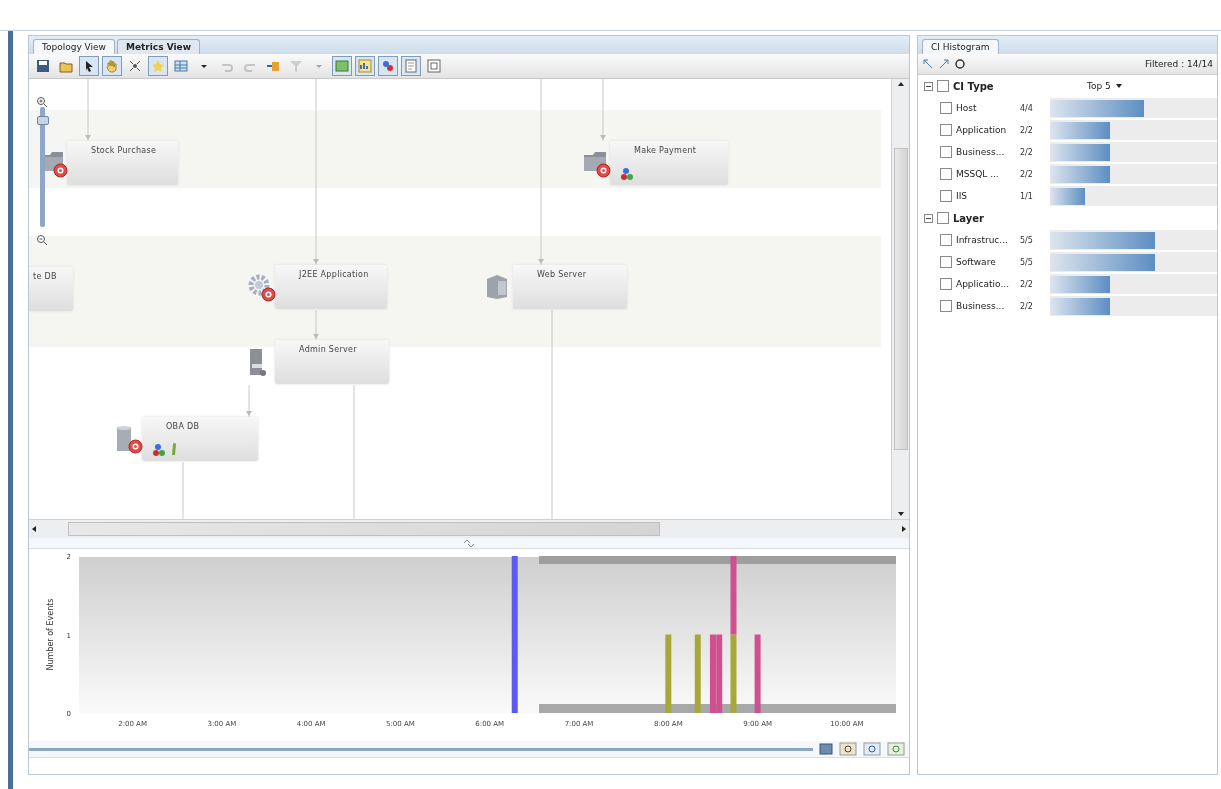 The width and height of the screenshot is (1221, 789). I want to click on hand-icon, so click(112, 66).